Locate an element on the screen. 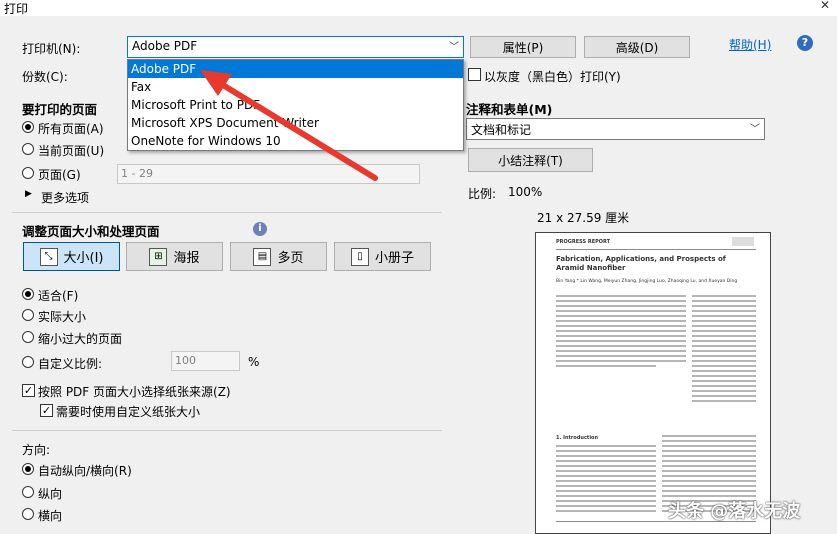  watermark: 头条 @落水无波 is located at coordinates (734, 511).